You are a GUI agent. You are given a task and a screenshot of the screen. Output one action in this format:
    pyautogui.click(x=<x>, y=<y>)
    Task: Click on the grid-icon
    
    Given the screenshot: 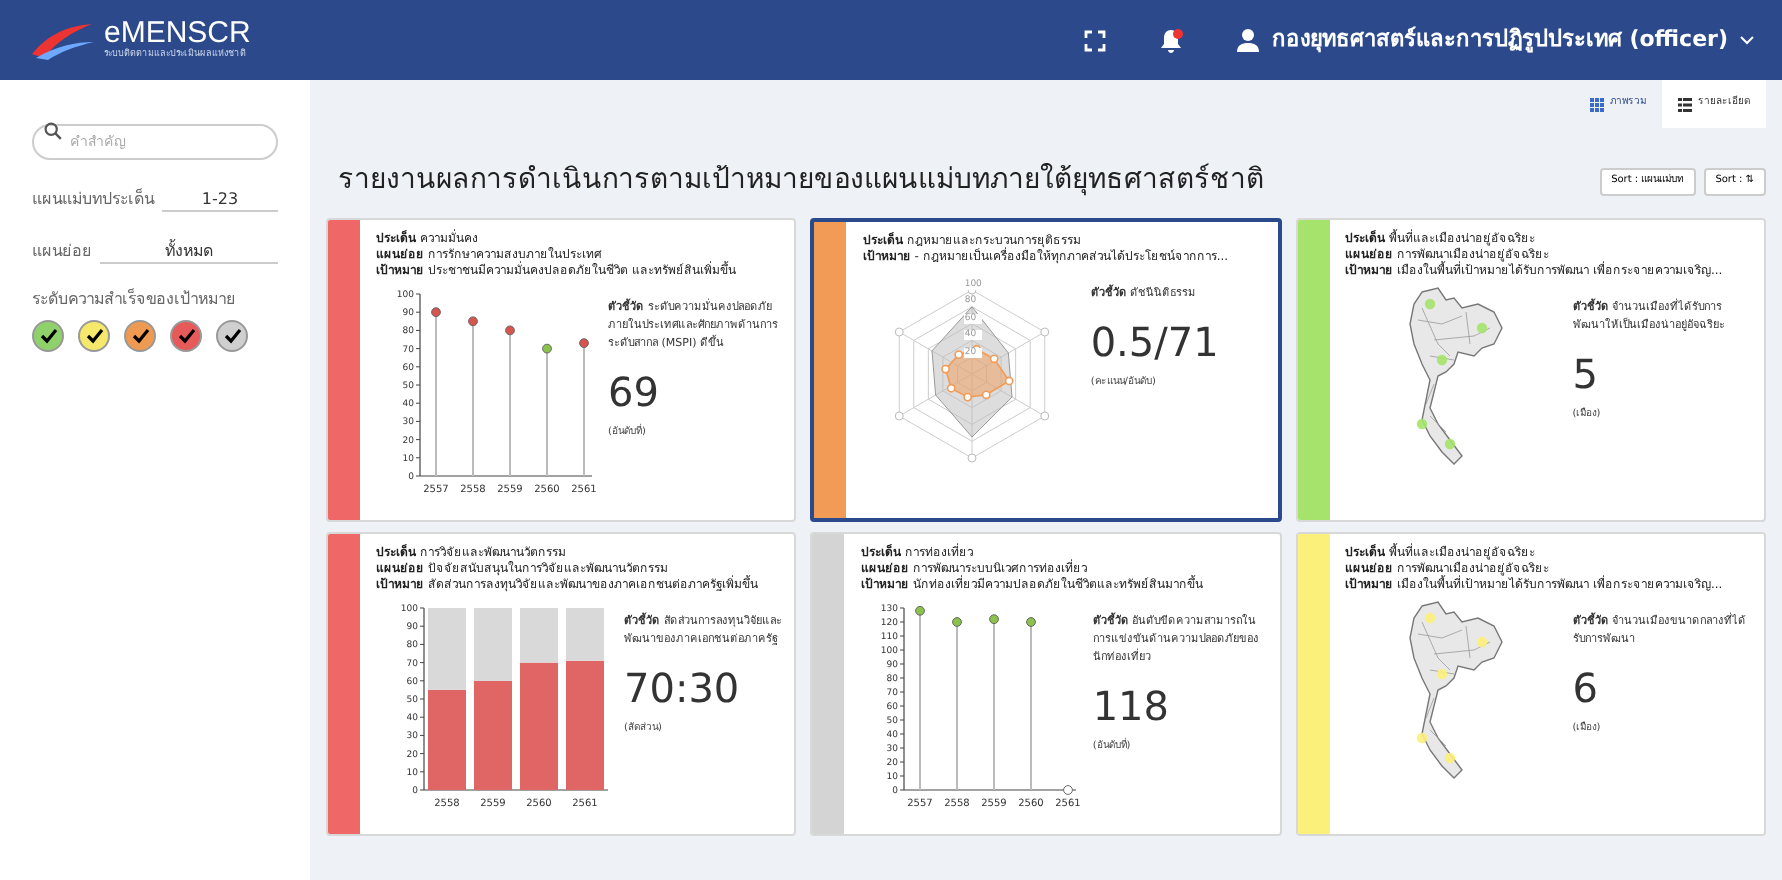 What is the action you would take?
    pyautogui.click(x=1597, y=104)
    